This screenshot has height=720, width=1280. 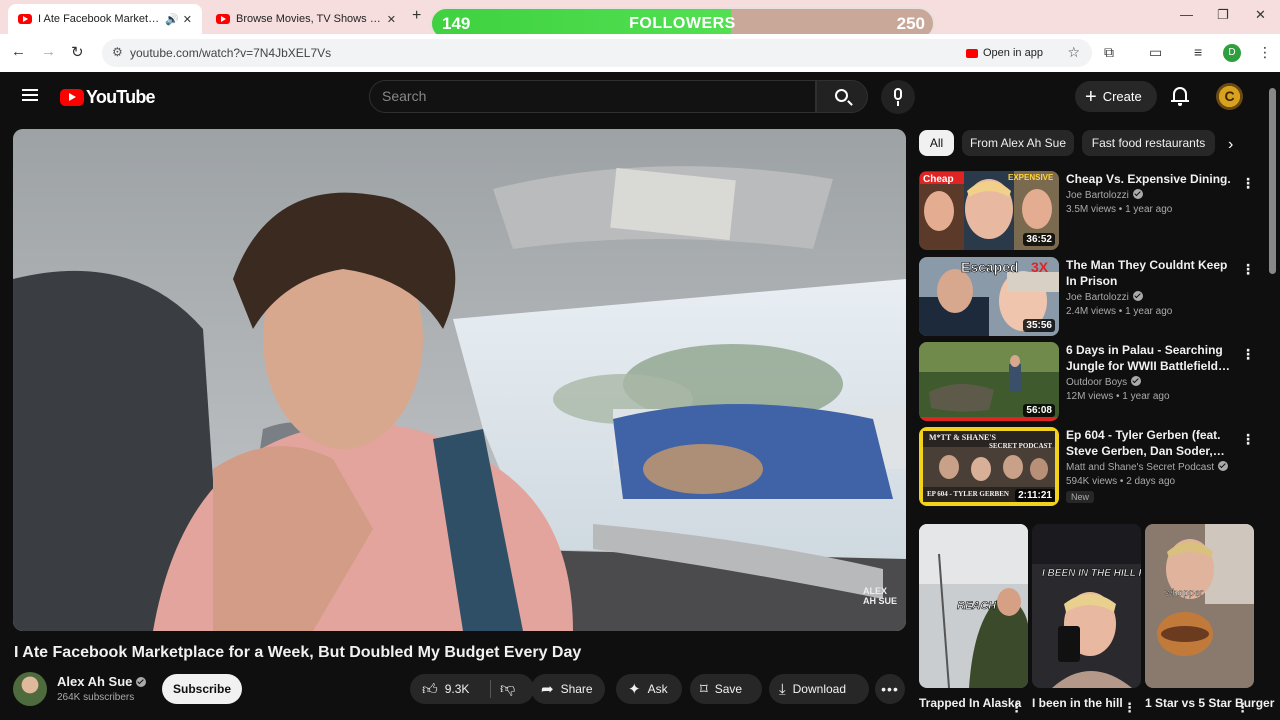 I want to click on chip-all: All, so click(x=936, y=143).